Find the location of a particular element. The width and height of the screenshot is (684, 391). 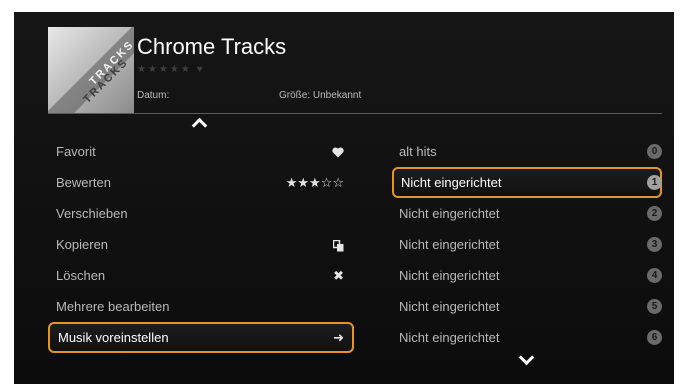

preset-item: Nicht eingerichtet 2 is located at coordinates (527, 213).